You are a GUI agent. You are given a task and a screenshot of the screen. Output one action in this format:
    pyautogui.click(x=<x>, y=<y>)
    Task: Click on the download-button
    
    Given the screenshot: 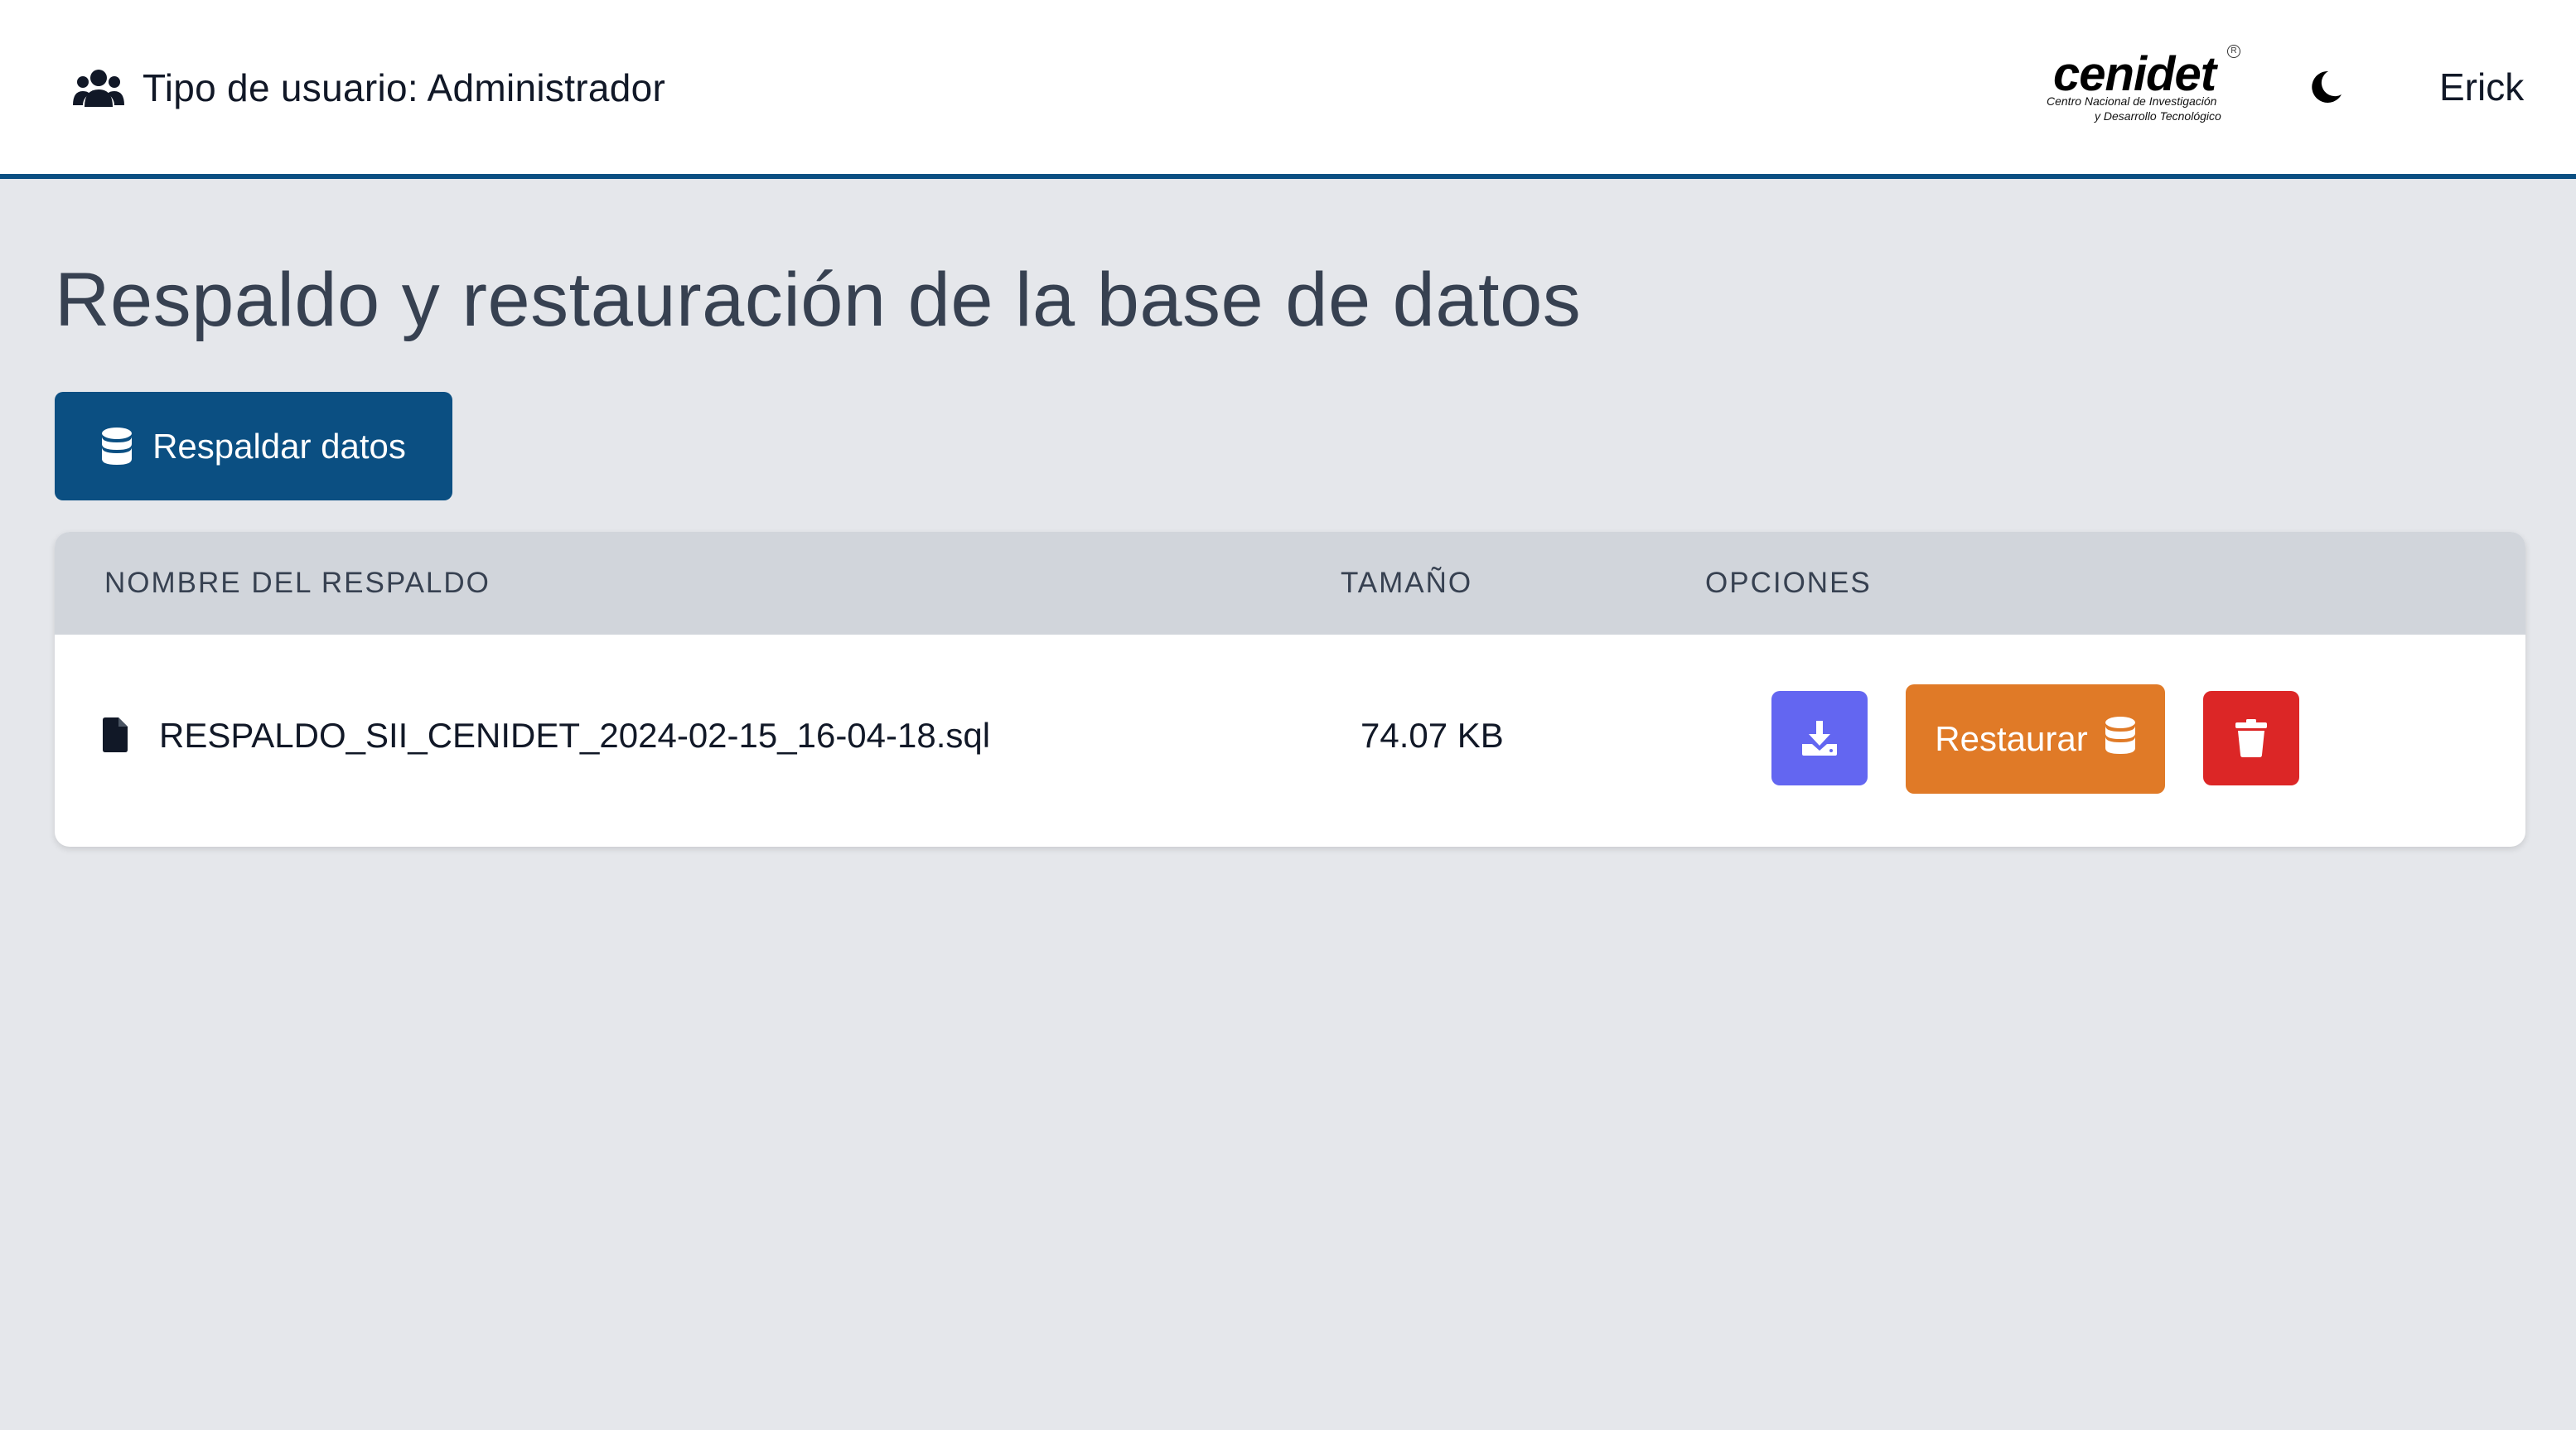 What is the action you would take?
    pyautogui.click(x=1819, y=738)
    